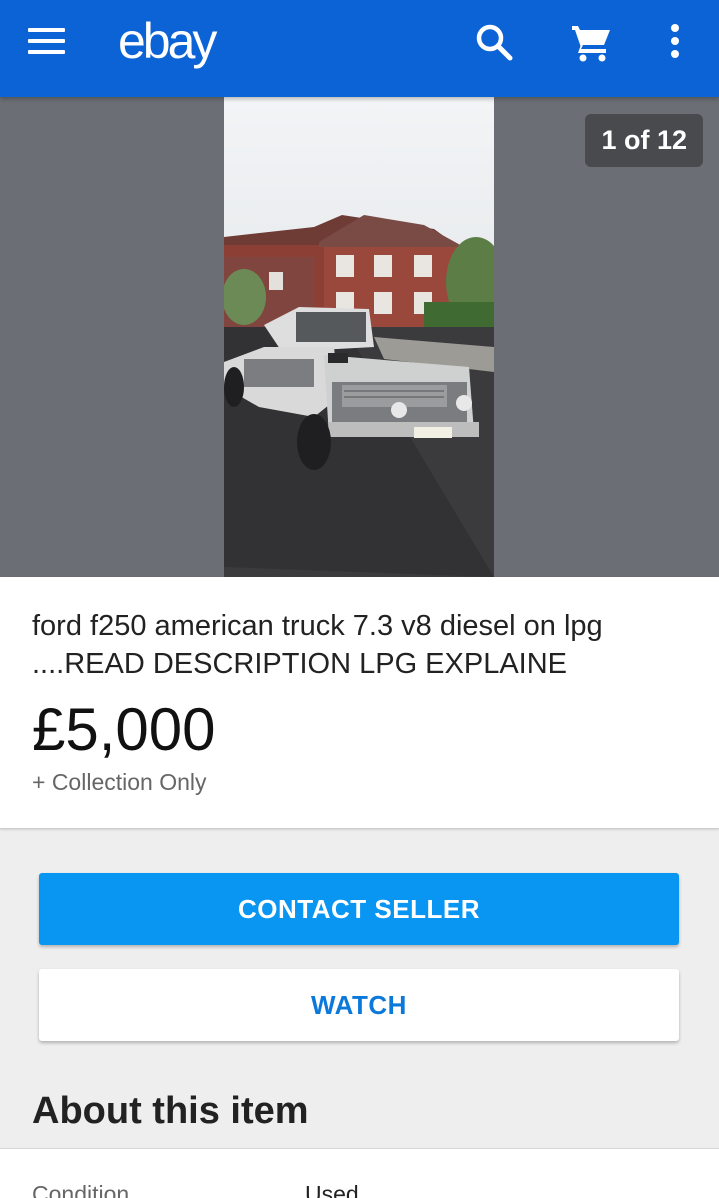 This screenshot has height=1198, width=719. I want to click on shipping-info: + Collection Only, so click(119, 782).